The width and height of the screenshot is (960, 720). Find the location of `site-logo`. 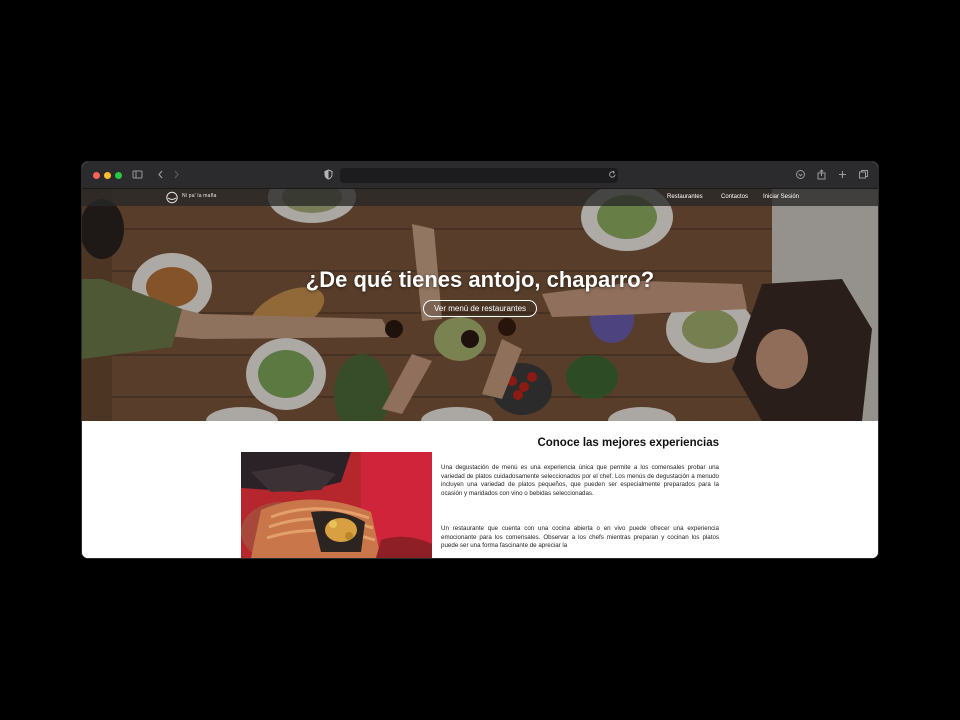

site-logo is located at coordinates (172, 197).